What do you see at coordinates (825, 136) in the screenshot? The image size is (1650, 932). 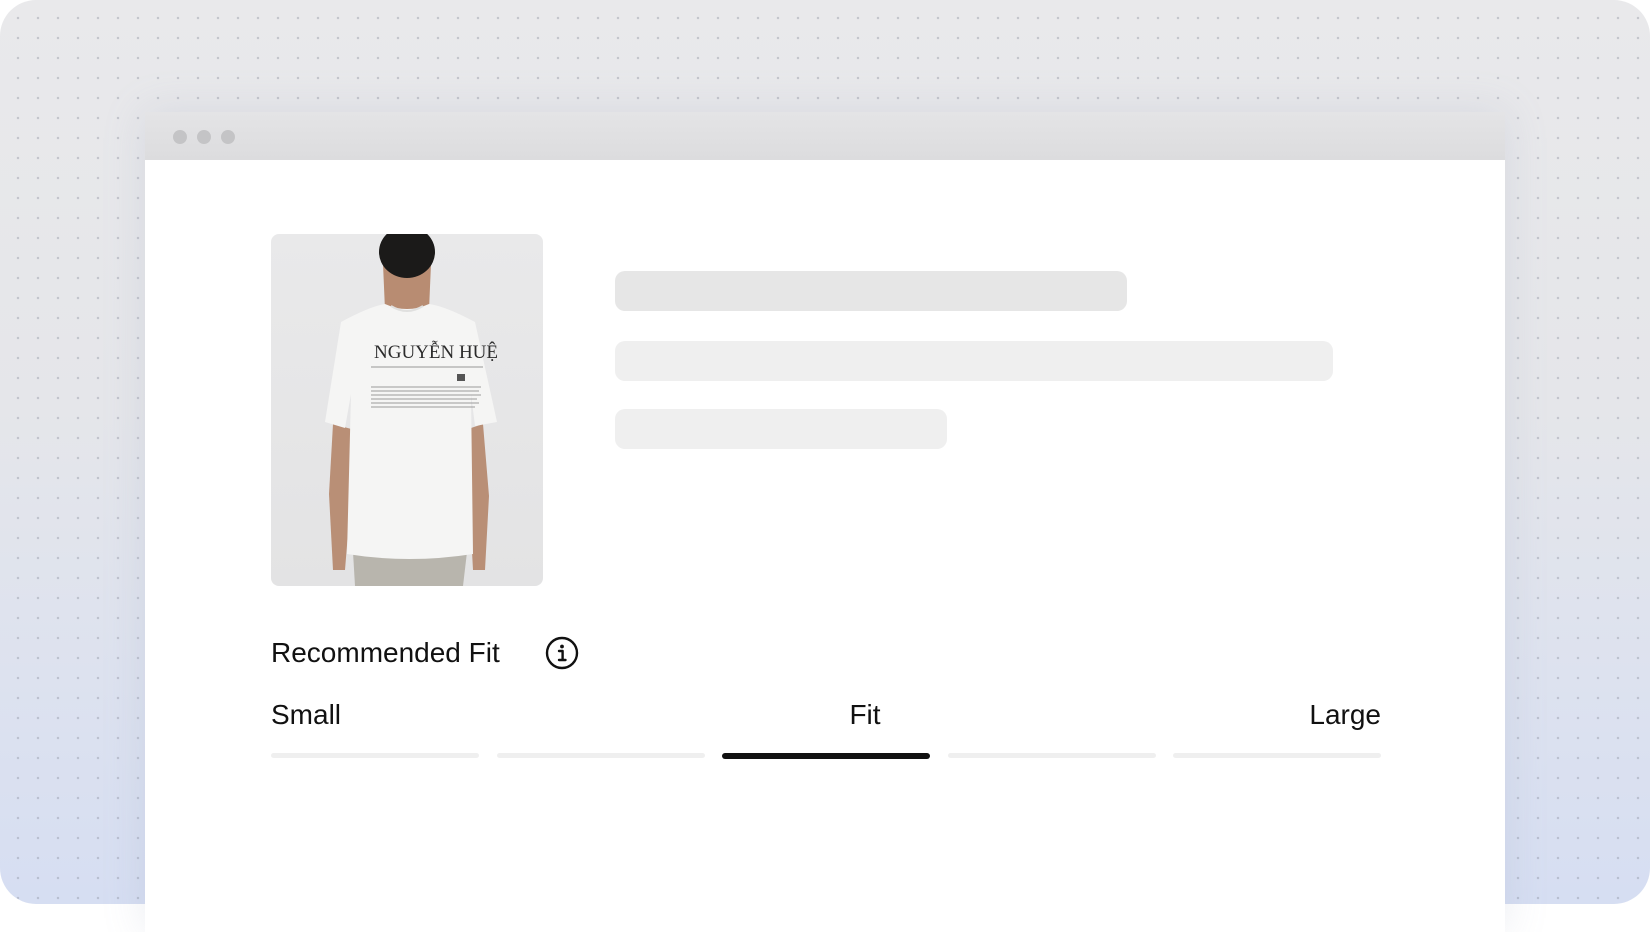 I see `window-titlebar` at bounding box center [825, 136].